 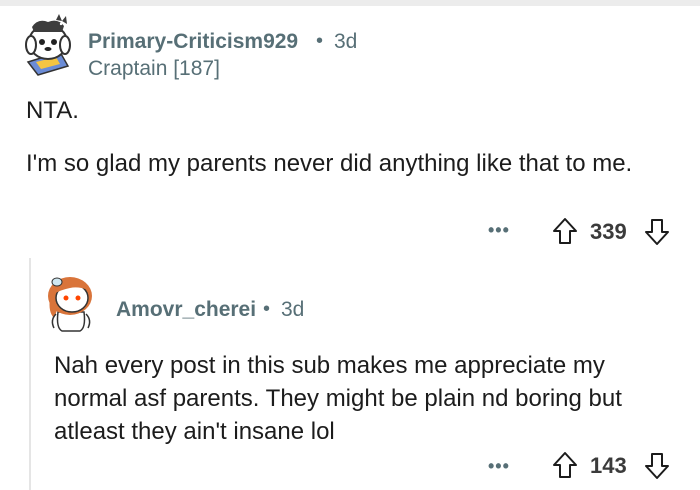 What do you see at coordinates (608, 465) in the screenshot?
I see `vote-score: 143` at bounding box center [608, 465].